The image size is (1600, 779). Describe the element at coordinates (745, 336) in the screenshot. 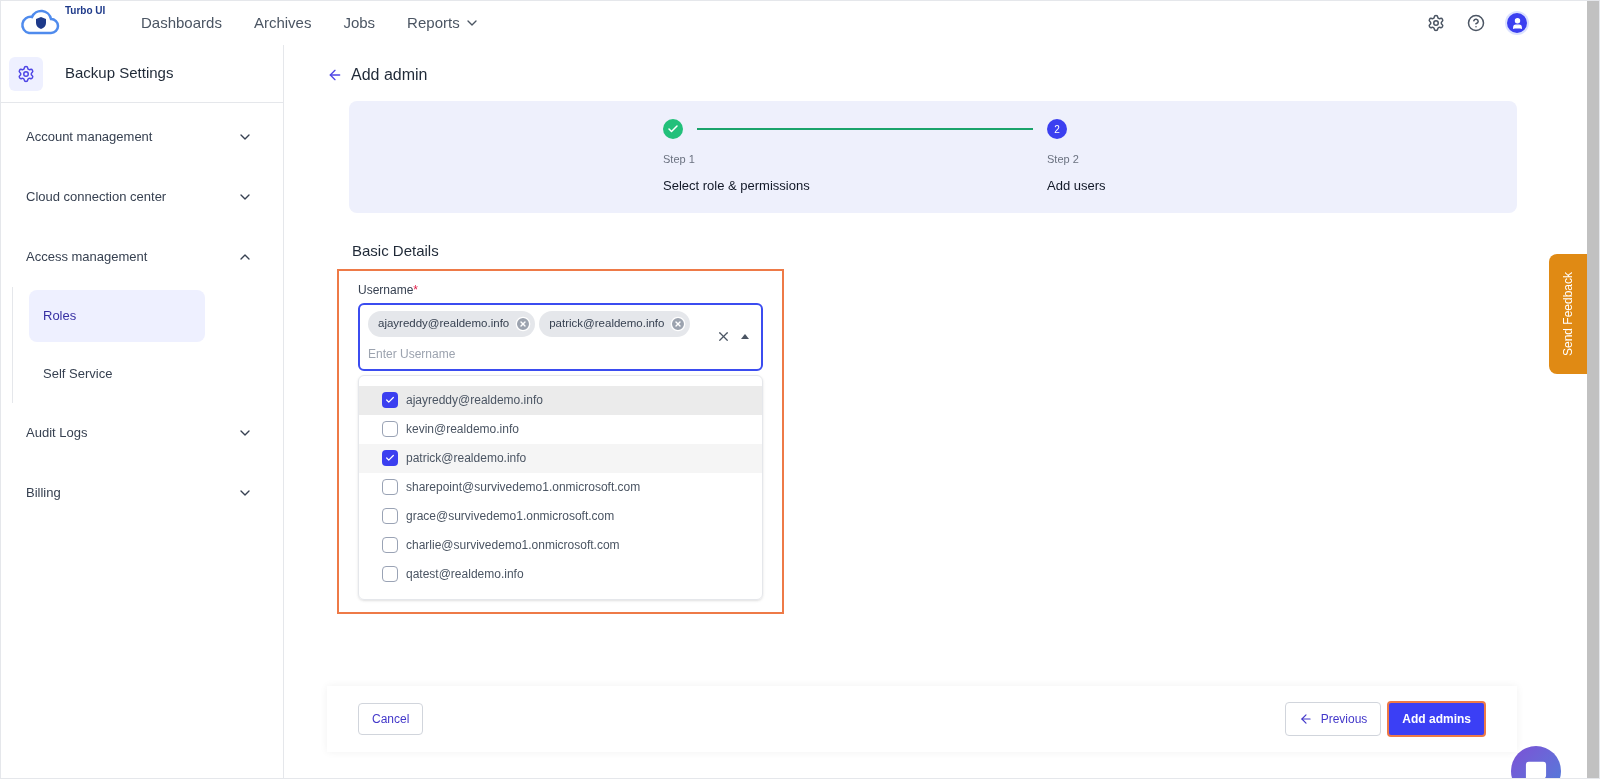

I see `caret-up-icon` at that location.